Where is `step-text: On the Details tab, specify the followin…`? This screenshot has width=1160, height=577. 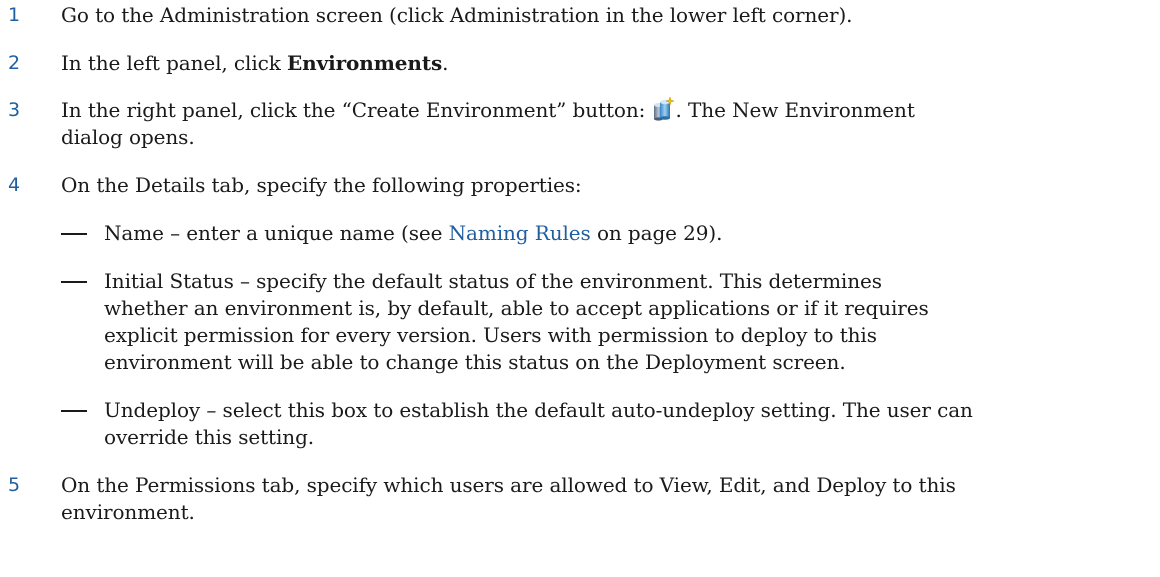
step-text: On the Details tab, specify the followin… is located at coordinates (321, 185).